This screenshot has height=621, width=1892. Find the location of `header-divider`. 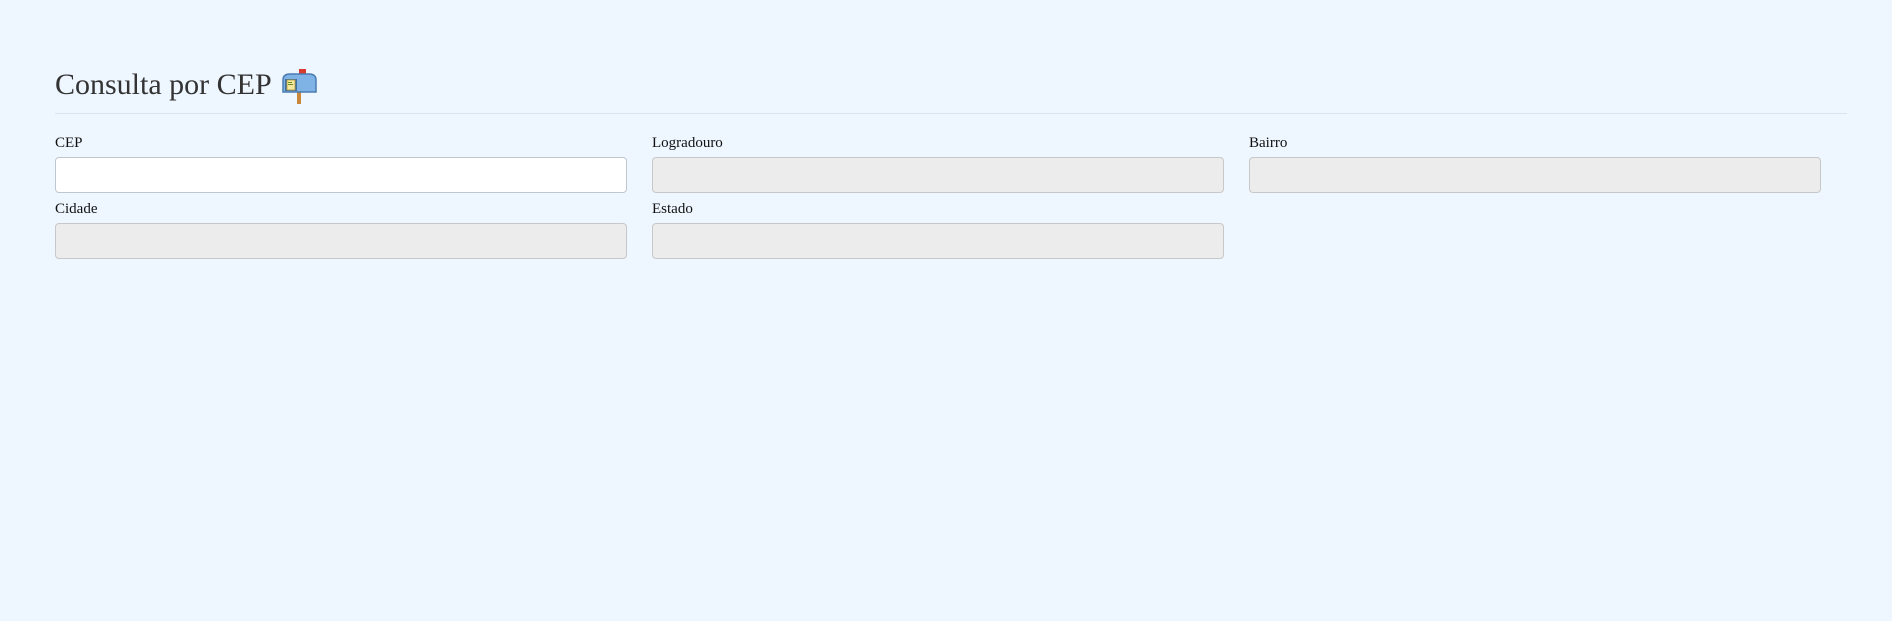

header-divider is located at coordinates (951, 113).